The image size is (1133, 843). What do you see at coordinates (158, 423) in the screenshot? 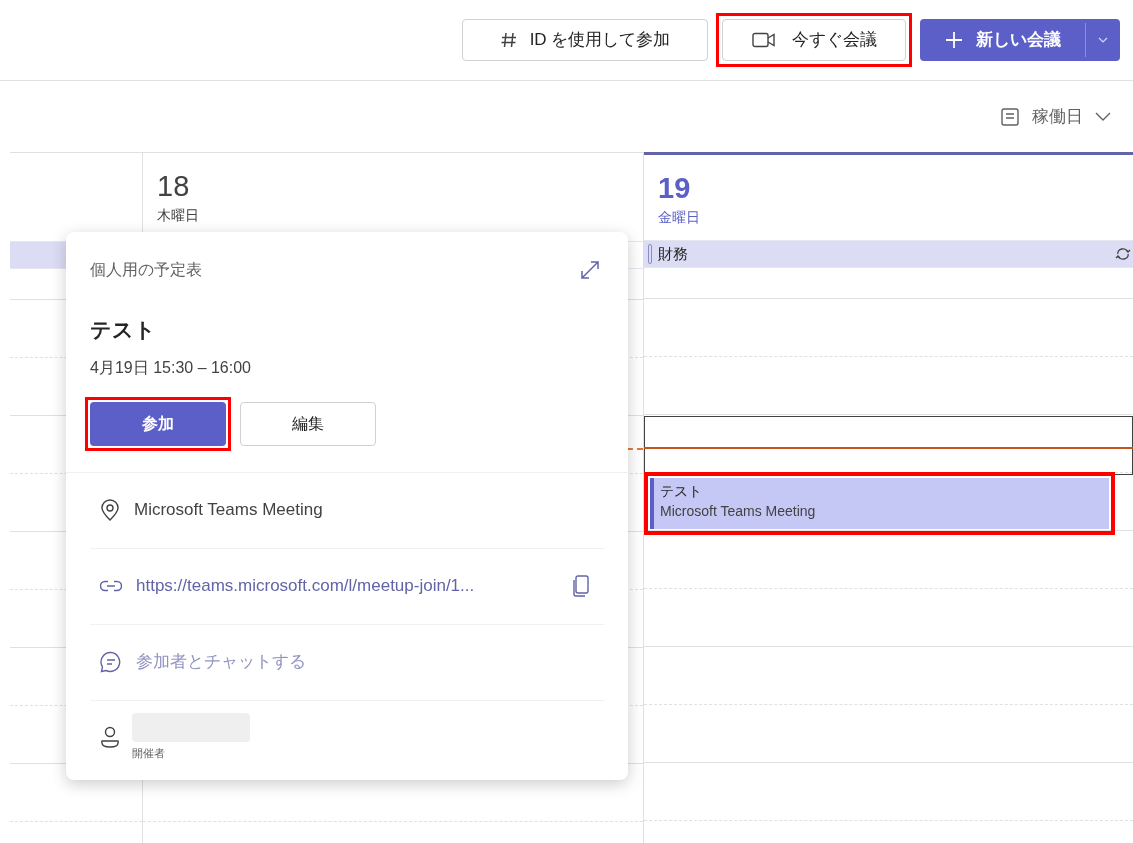
I see `join-button: 参加` at bounding box center [158, 423].